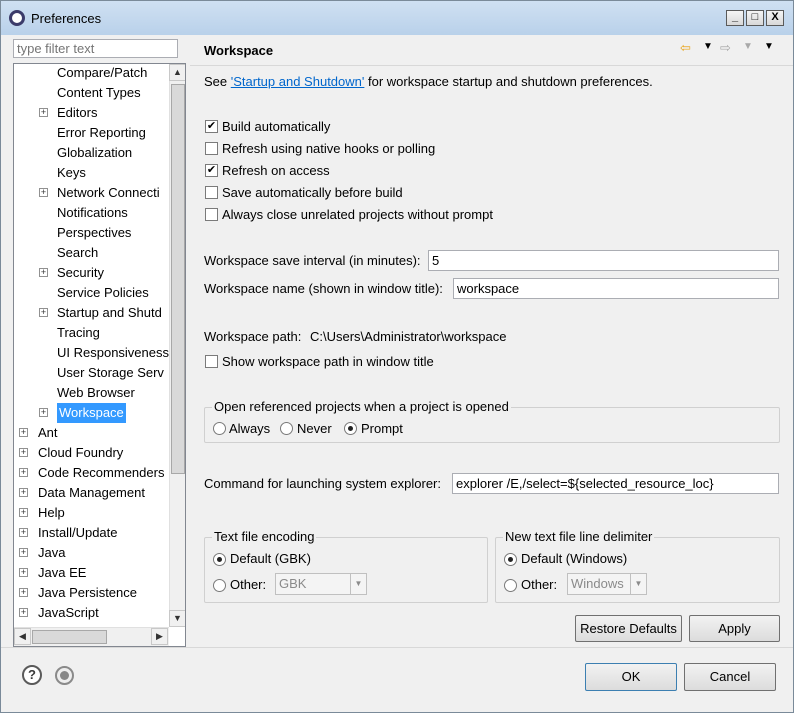  I want to click on tree-item: Compare/Patch, so click(91, 73).